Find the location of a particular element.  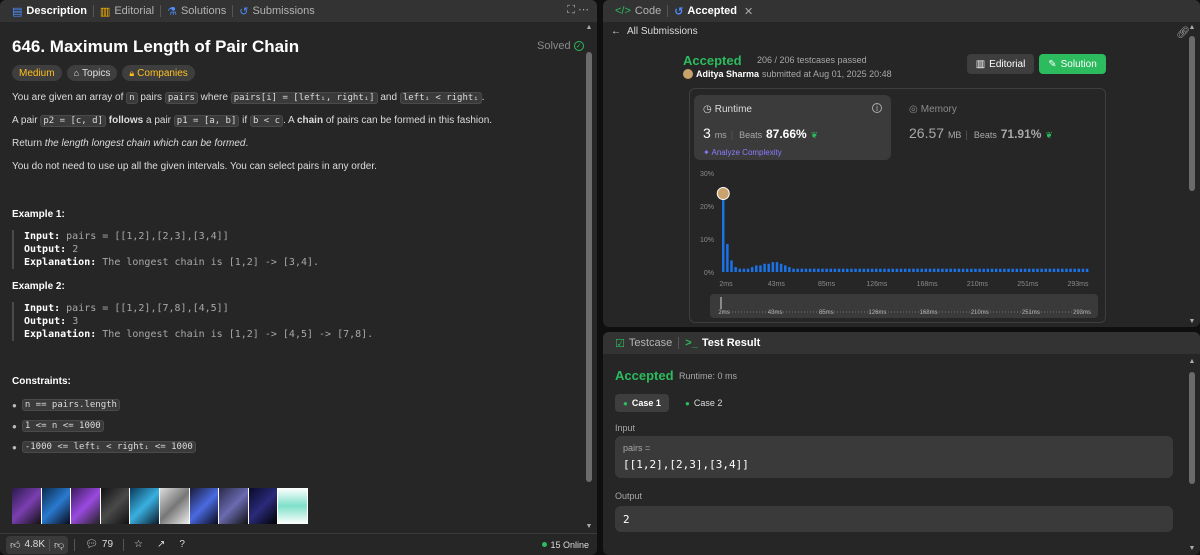

help-button: ? is located at coordinates (182, 545).